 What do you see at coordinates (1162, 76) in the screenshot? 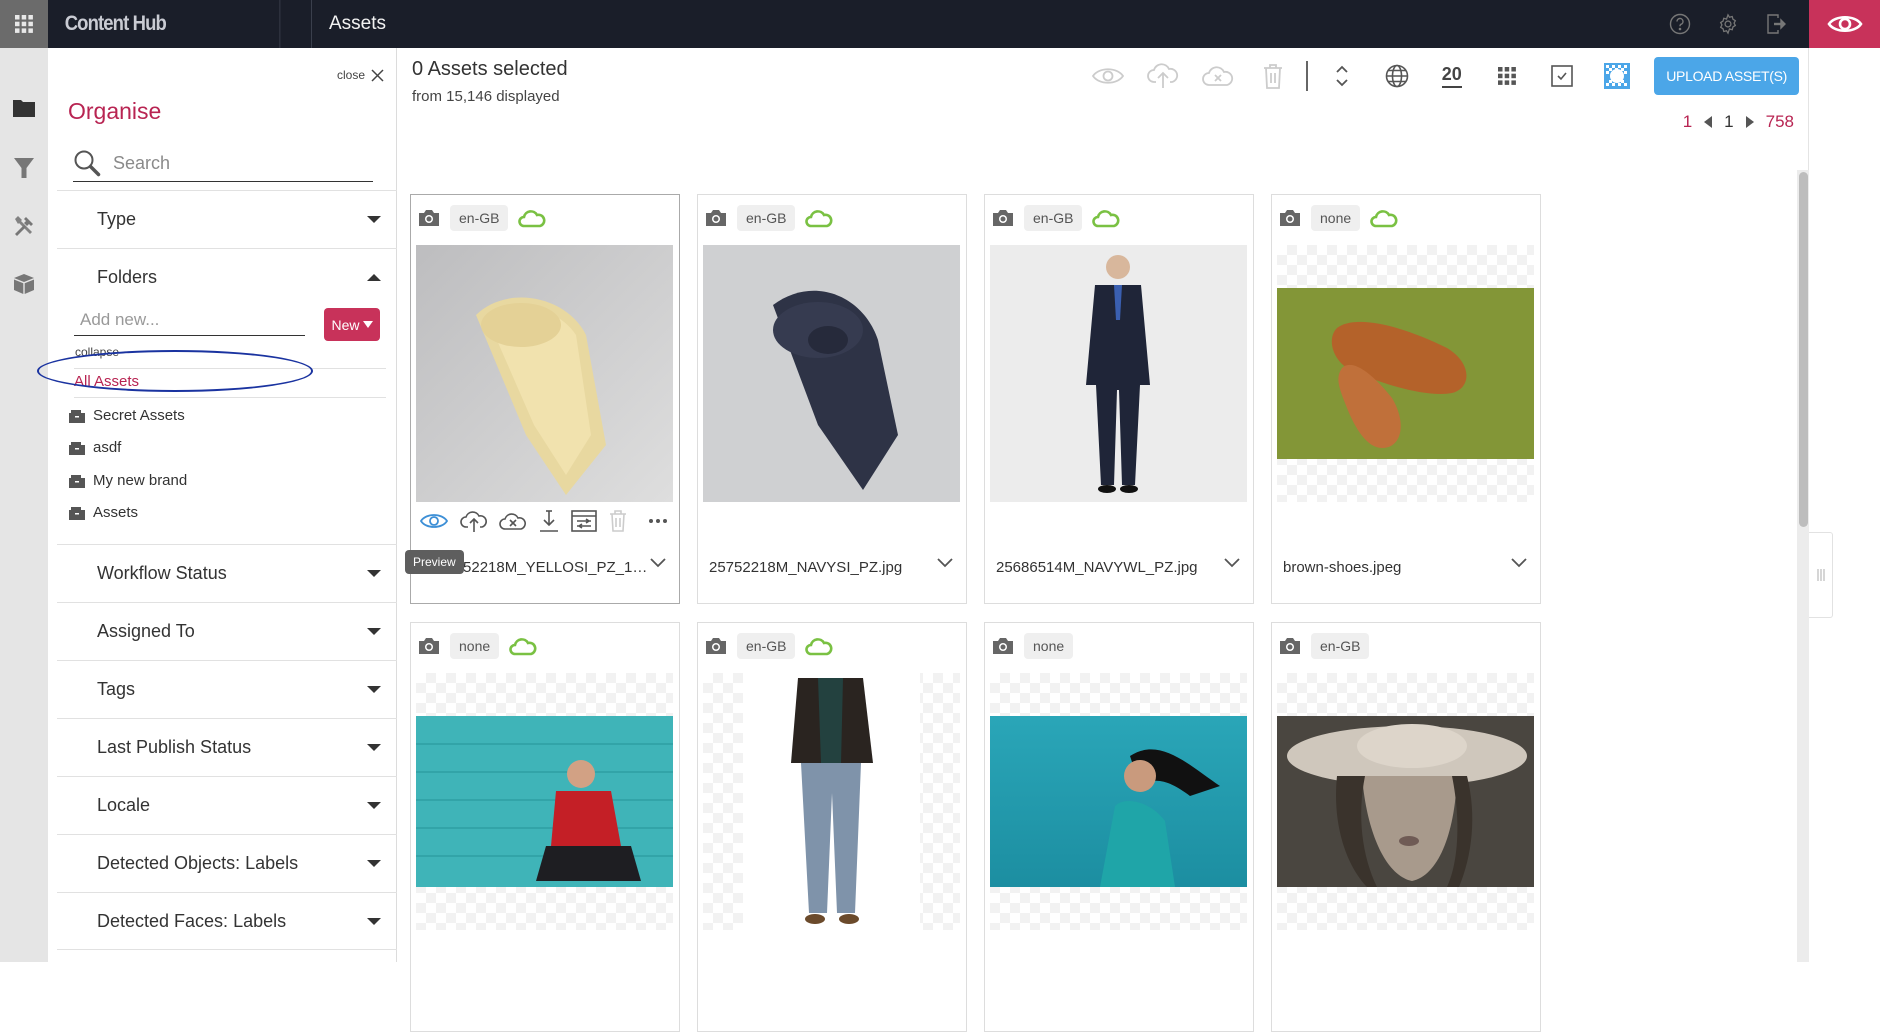
I see `publish-selected-button` at bounding box center [1162, 76].